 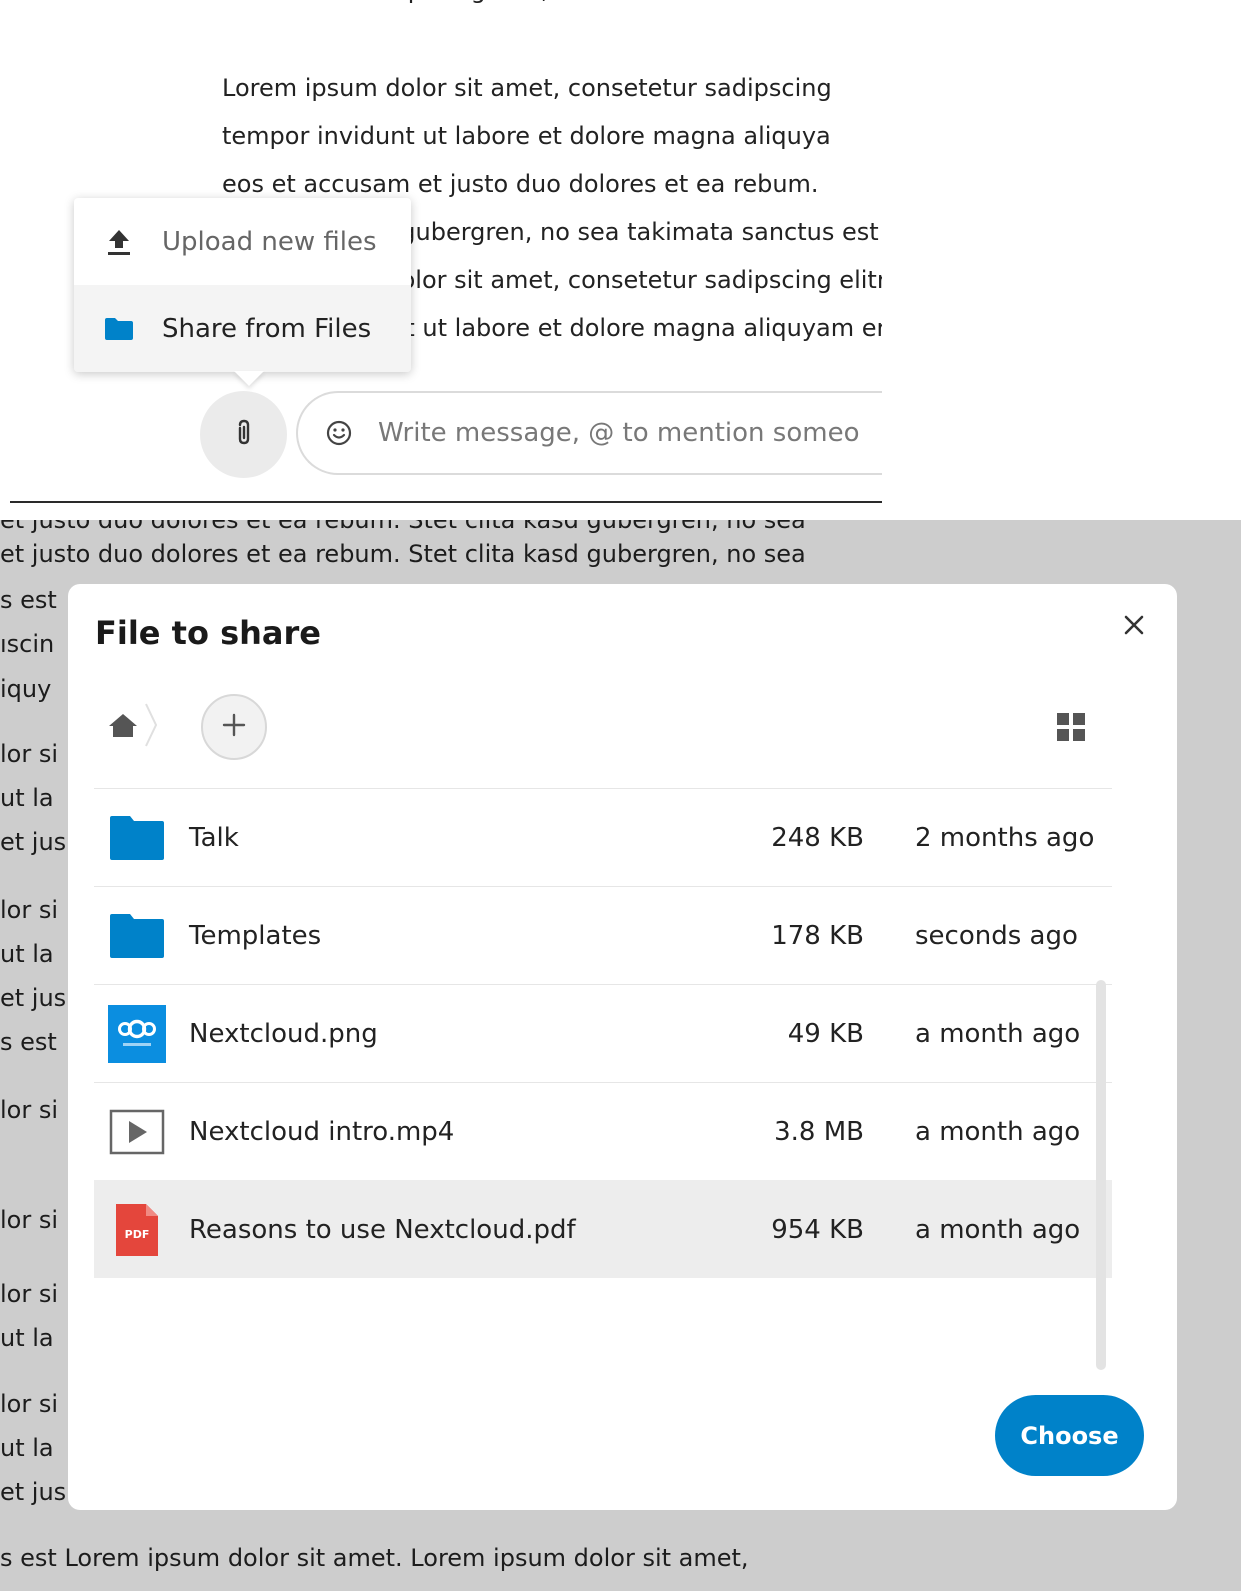 What do you see at coordinates (26, 689) in the screenshot?
I see `background-text: iquy` at bounding box center [26, 689].